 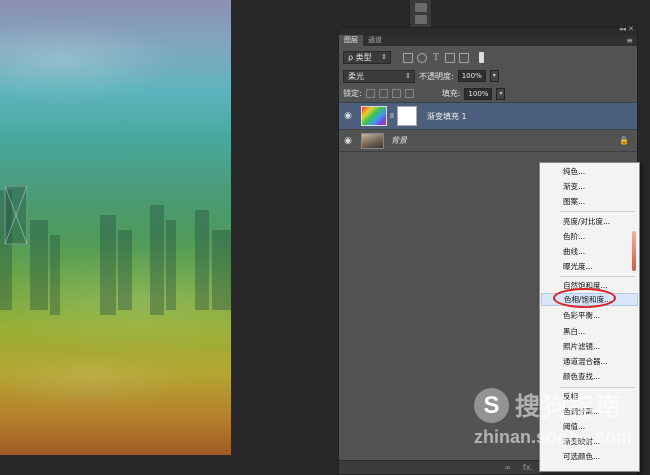 I want to click on collapse-icon: ◂◂ ✕, so click(x=626, y=29).